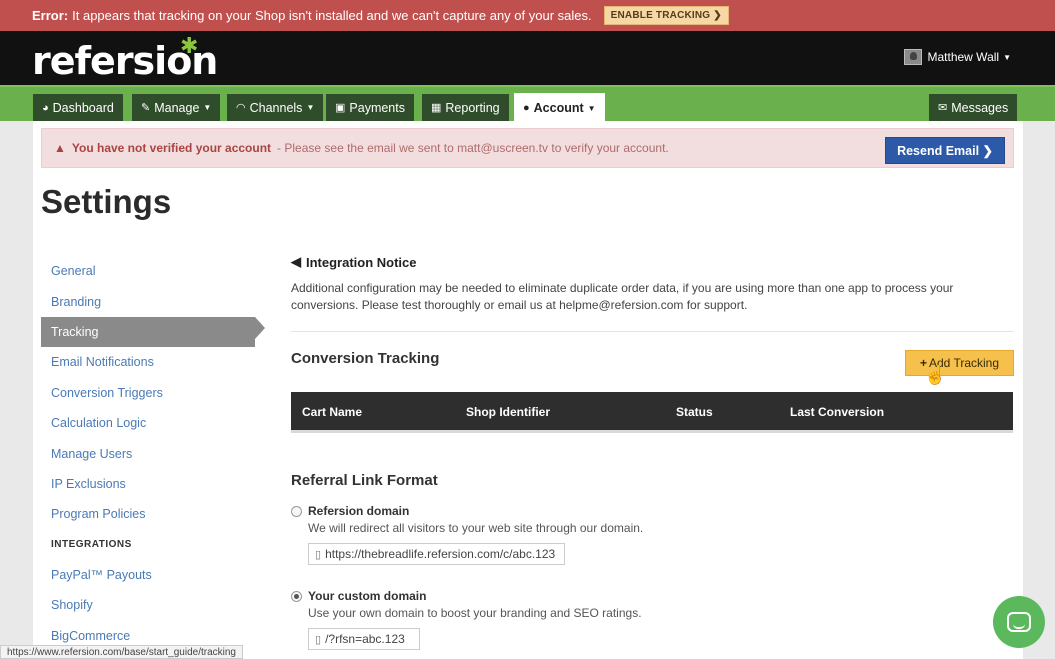  What do you see at coordinates (837, 412) in the screenshot?
I see `column-header: Last Conversion` at bounding box center [837, 412].